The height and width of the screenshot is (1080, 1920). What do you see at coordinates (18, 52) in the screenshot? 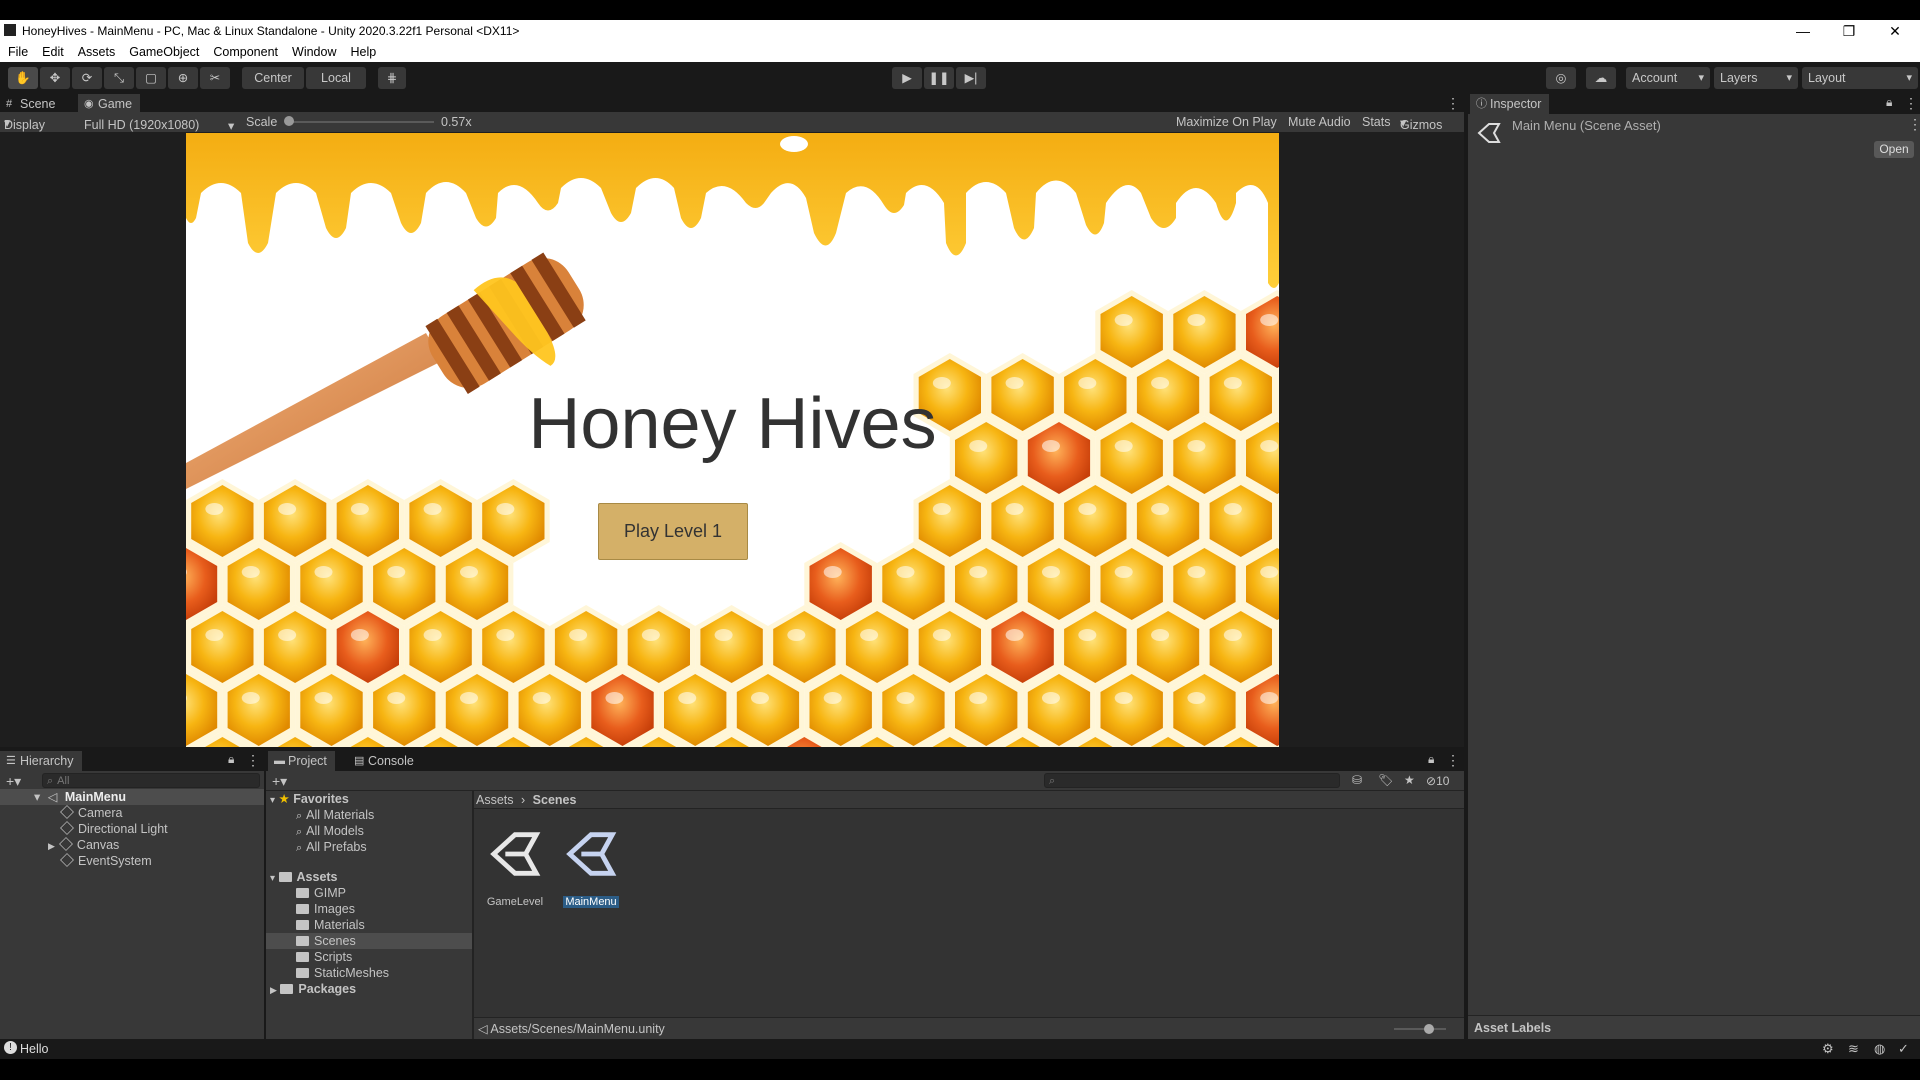
I see `menu-file: File` at bounding box center [18, 52].